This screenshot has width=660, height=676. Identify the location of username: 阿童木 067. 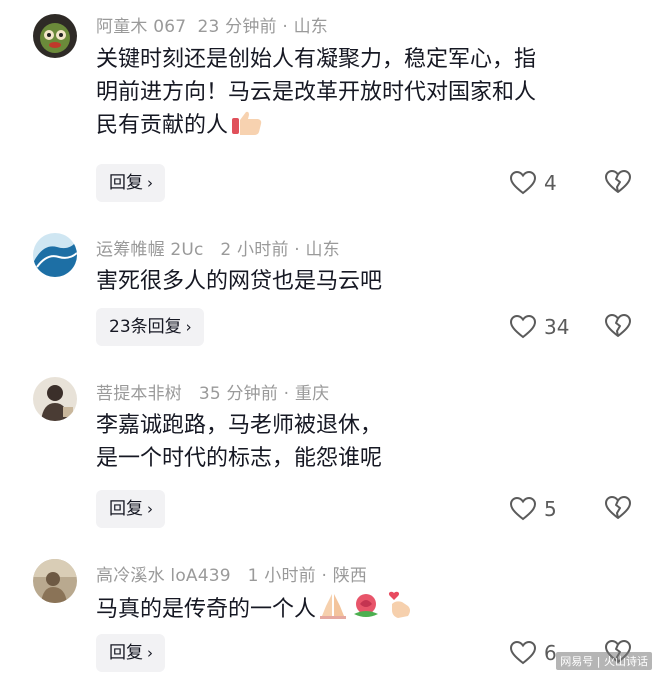
(141, 27).